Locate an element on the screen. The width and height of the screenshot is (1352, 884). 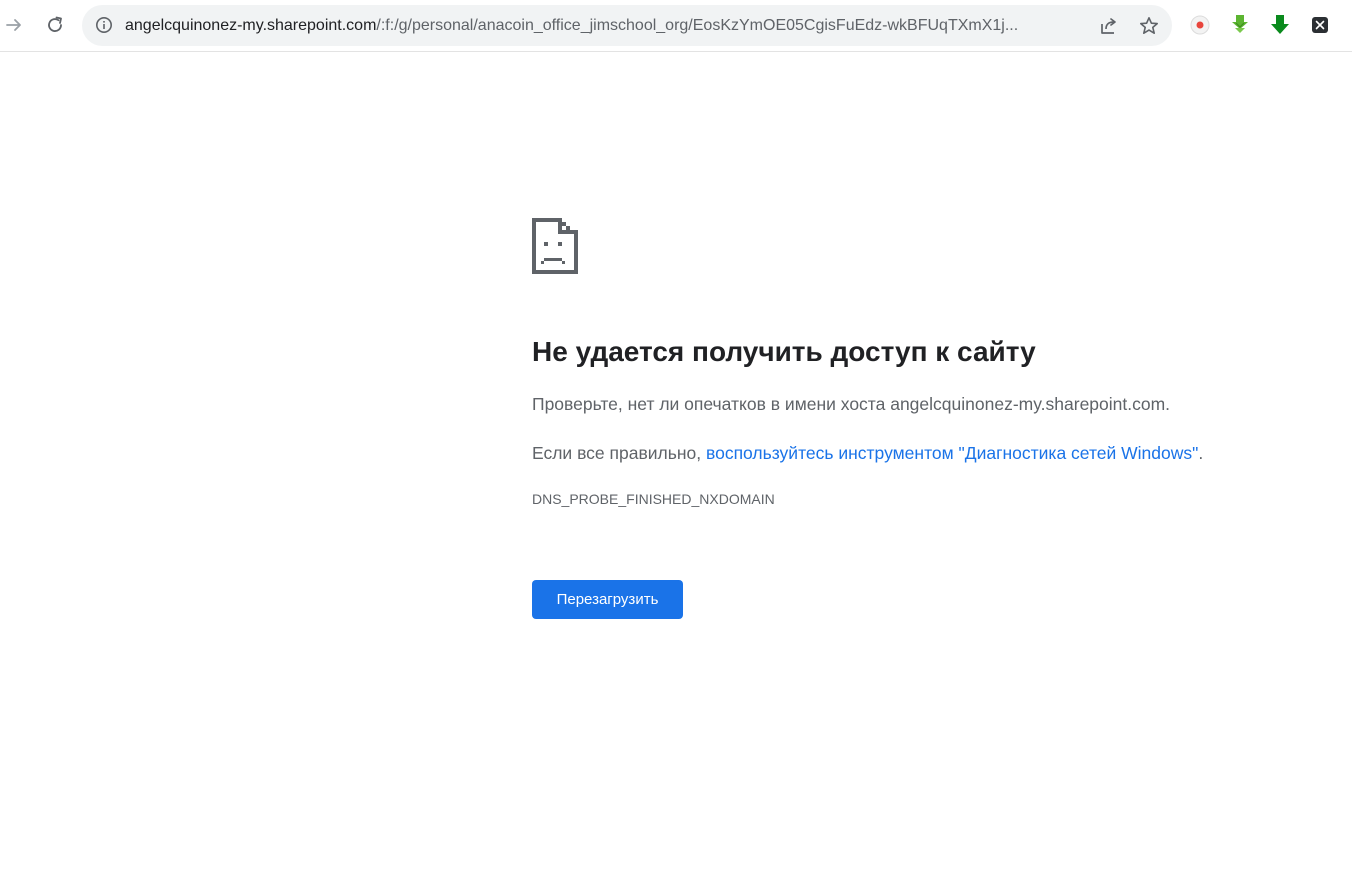
bookmark-button is located at coordinates (1149, 26).